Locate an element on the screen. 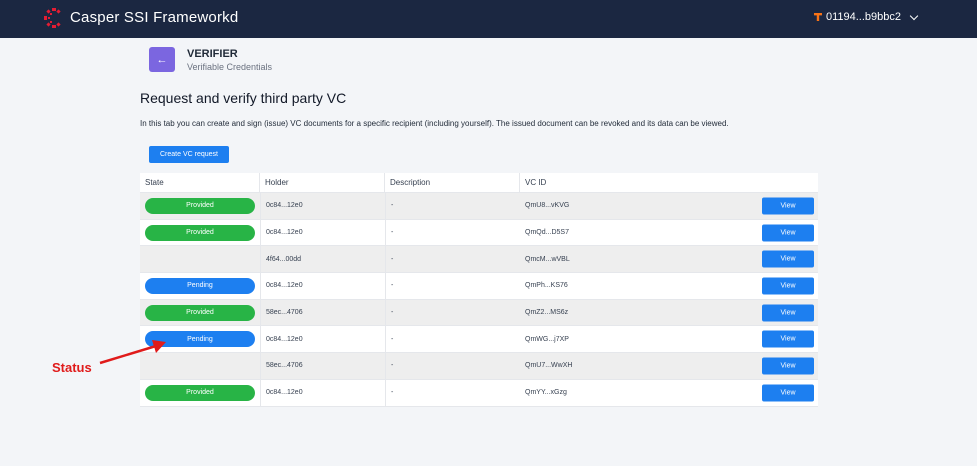  table-row: Provided 0c84...12e0 - QmQd...D5S7 View is located at coordinates (479, 233).